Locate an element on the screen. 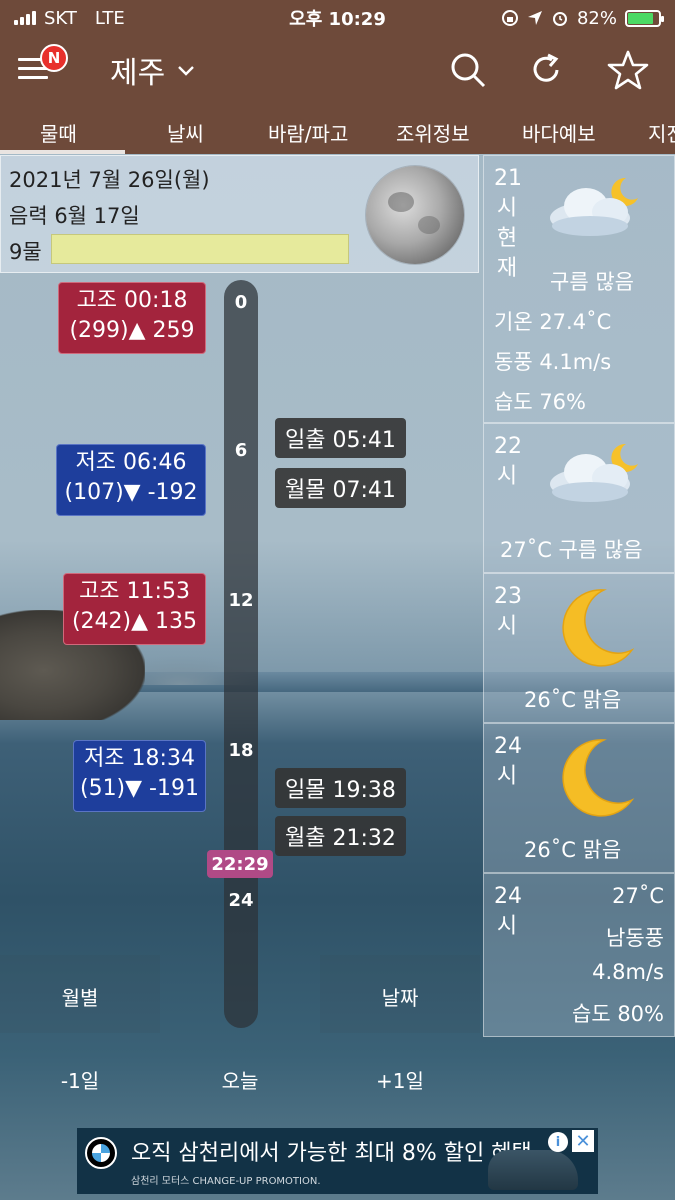 This screenshot has width=675, height=1200. network-label: LTE is located at coordinates (109, 18).